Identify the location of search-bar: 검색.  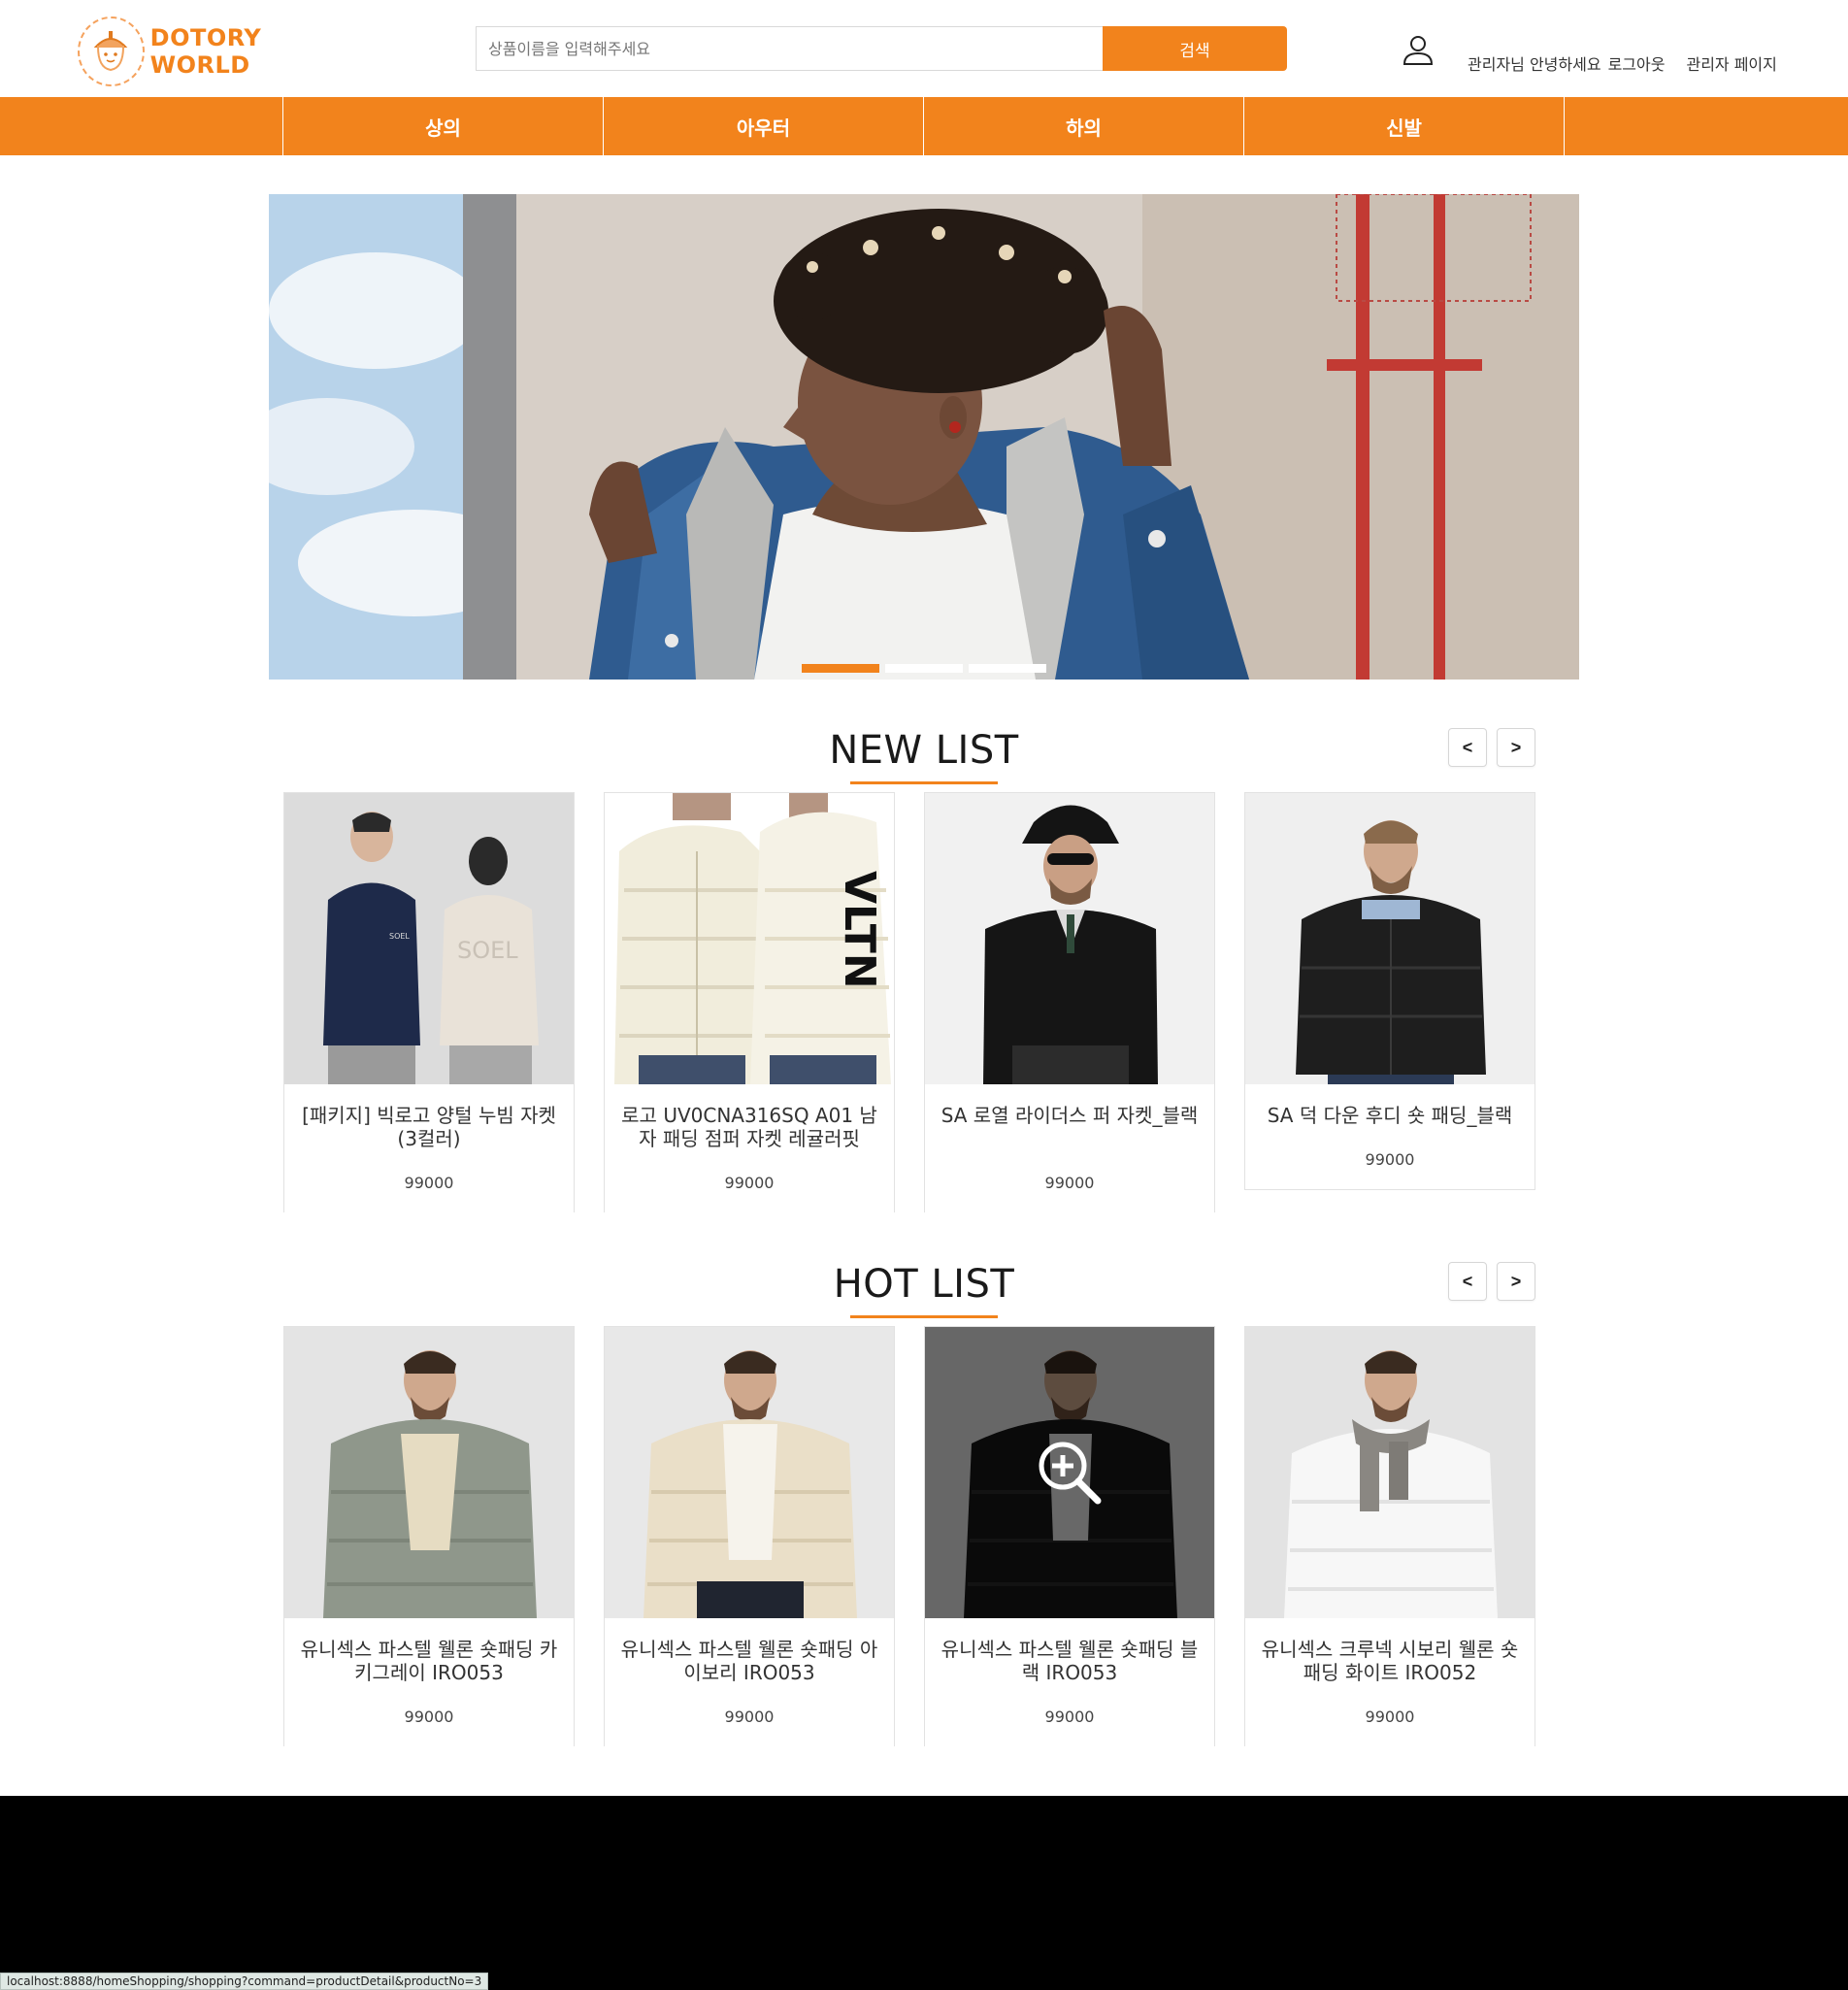
(881, 48).